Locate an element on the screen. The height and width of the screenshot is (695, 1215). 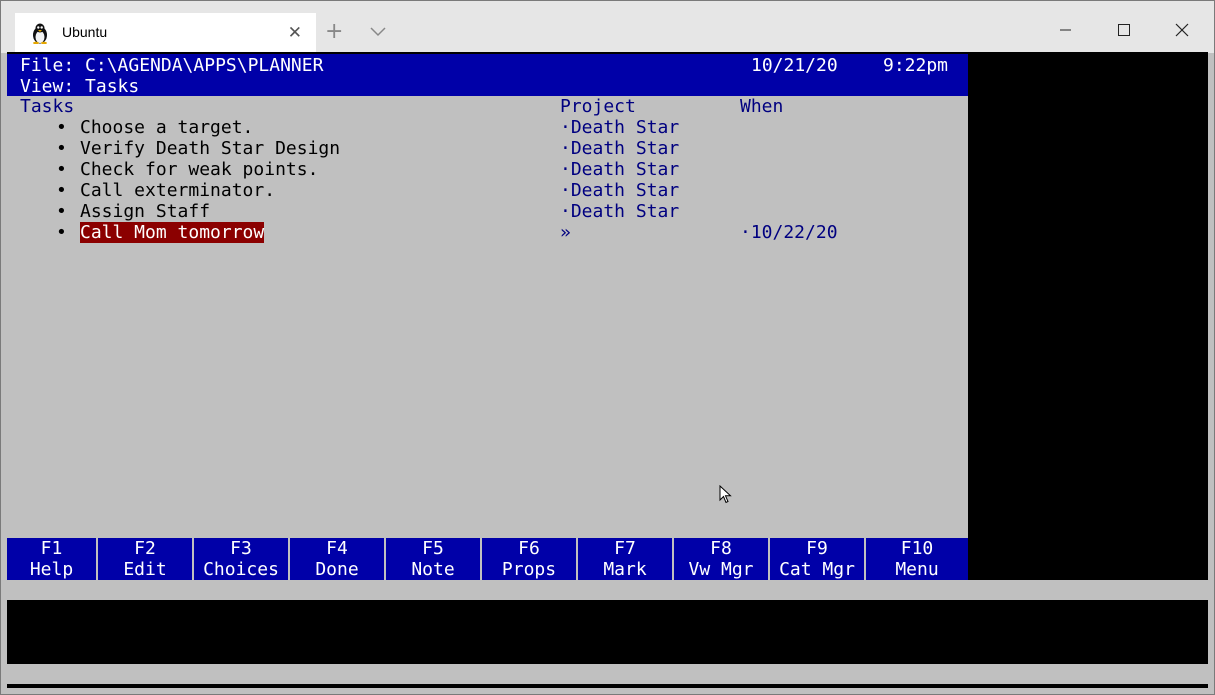
f1-help-button: F1 Help is located at coordinates (52, 559).